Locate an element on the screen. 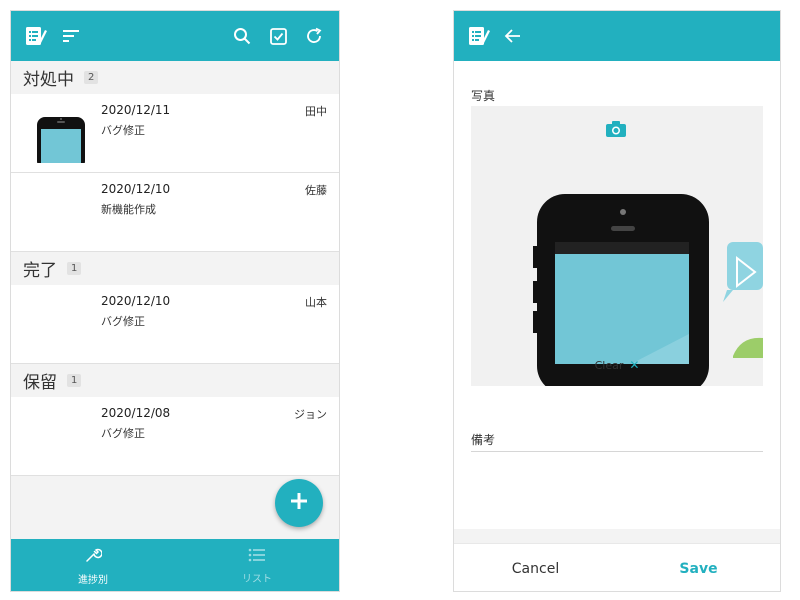  task-title: 新機能作成 is located at coordinates (128, 209).